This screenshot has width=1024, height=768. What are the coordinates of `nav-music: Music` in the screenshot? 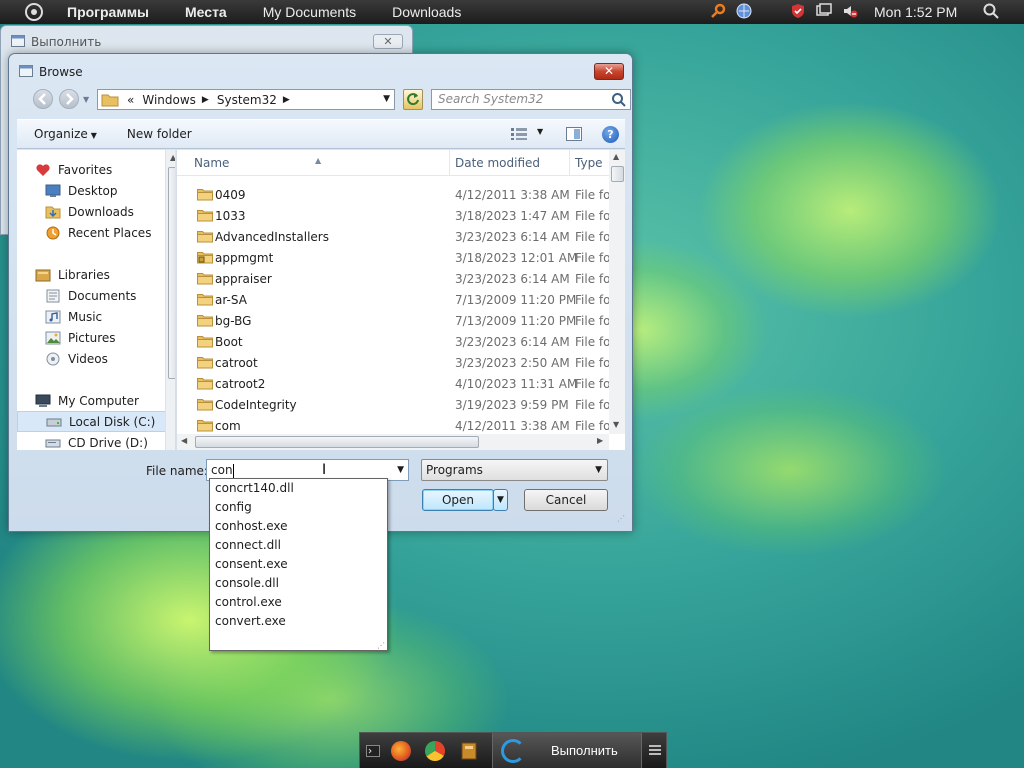 It's located at (92, 316).